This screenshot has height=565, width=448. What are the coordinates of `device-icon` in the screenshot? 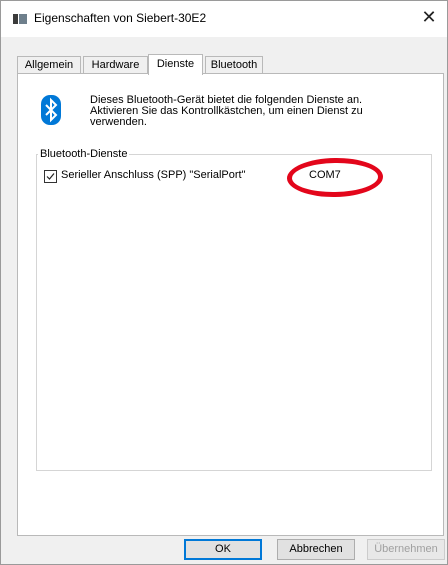 It's located at (20, 19).